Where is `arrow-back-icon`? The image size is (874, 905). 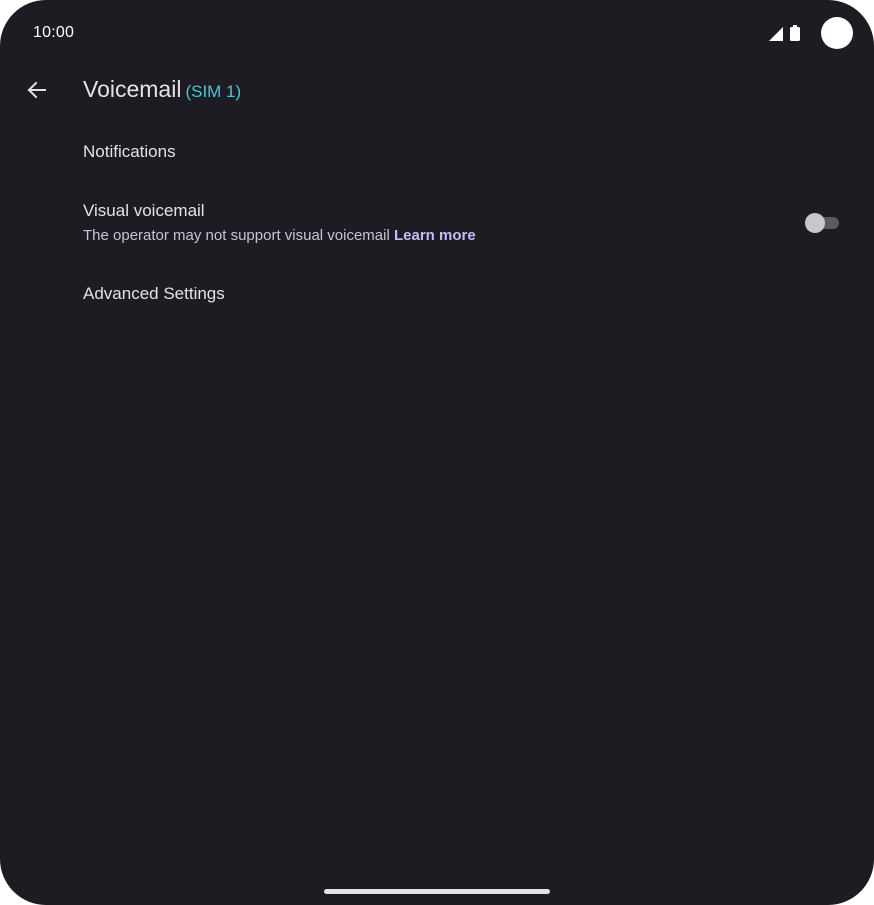
arrow-back-icon is located at coordinates (36, 90).